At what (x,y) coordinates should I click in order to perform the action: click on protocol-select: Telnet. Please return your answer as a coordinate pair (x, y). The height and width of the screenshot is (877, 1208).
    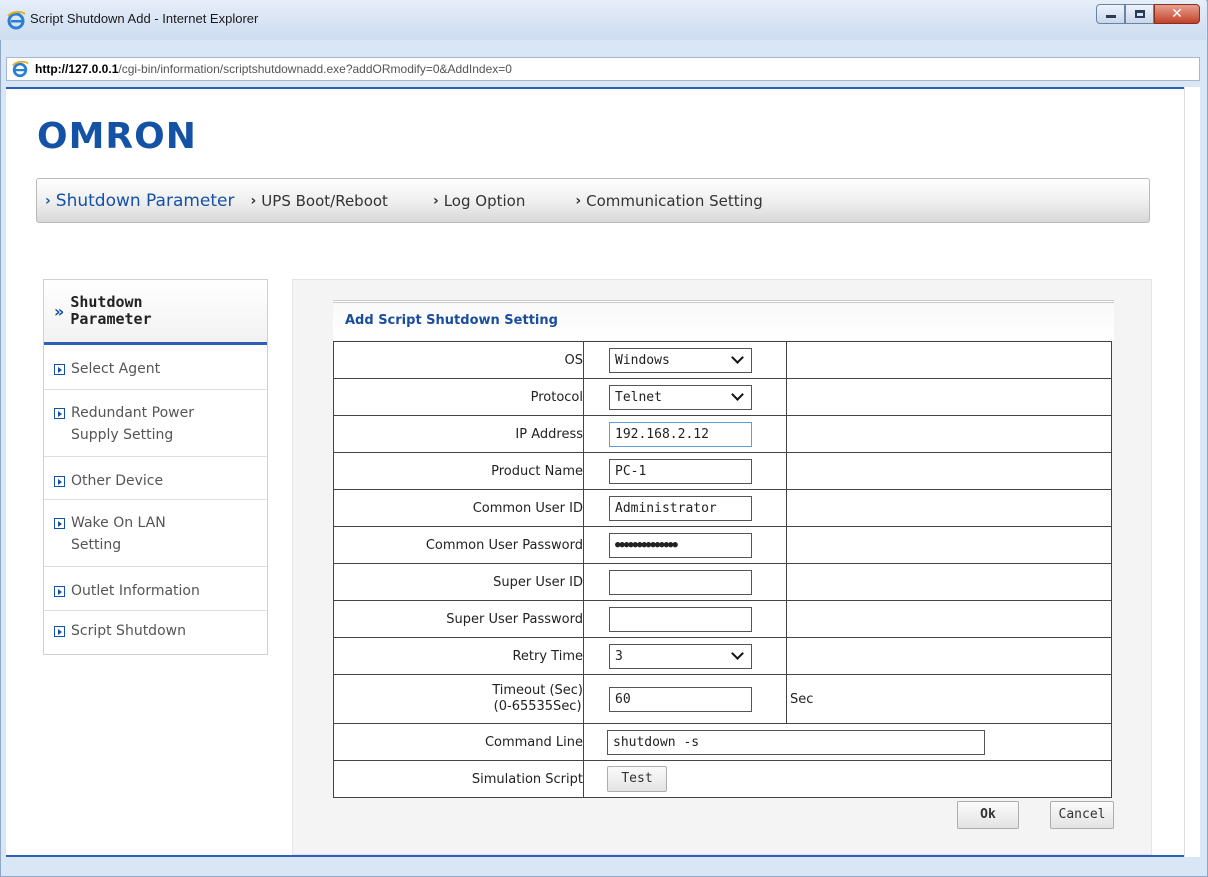
    Looking at the image, I should click on (680, 397).